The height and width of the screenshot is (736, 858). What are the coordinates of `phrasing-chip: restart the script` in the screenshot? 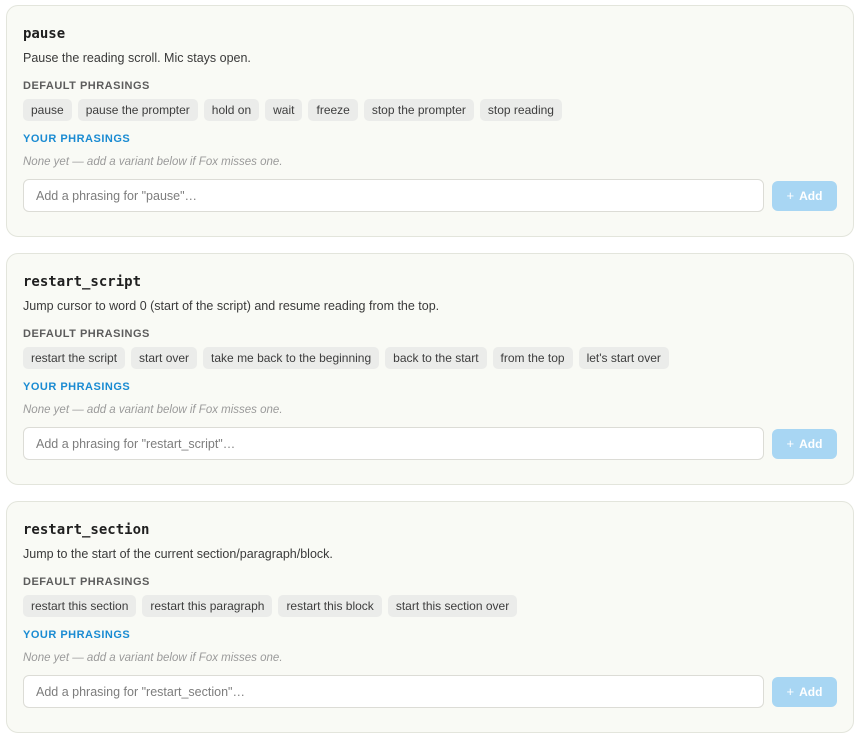 It's located at (74, 358).